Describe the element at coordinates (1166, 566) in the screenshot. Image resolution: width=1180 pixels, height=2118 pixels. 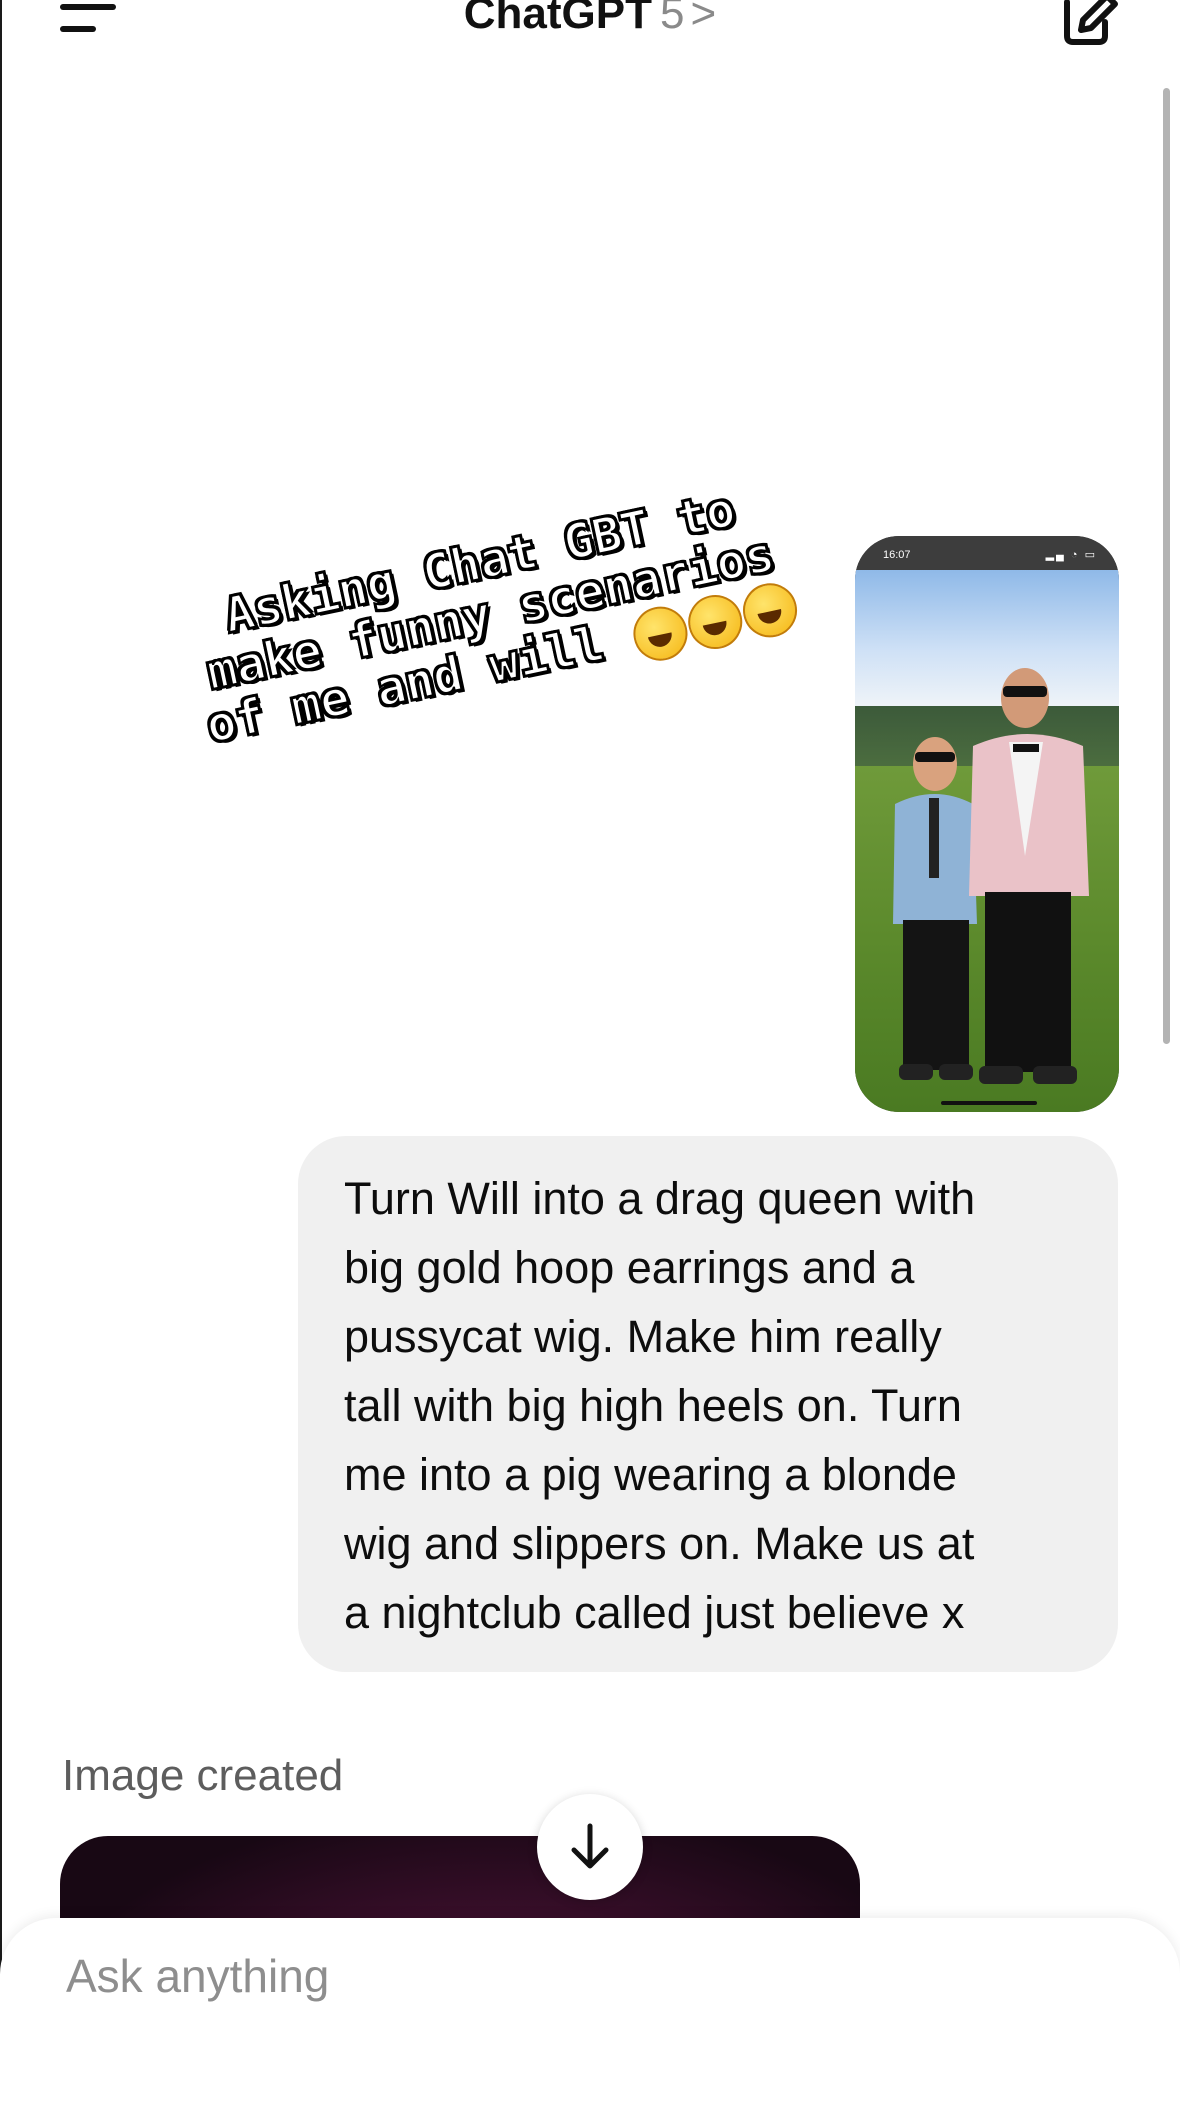
I see `scrollbar` at that location.